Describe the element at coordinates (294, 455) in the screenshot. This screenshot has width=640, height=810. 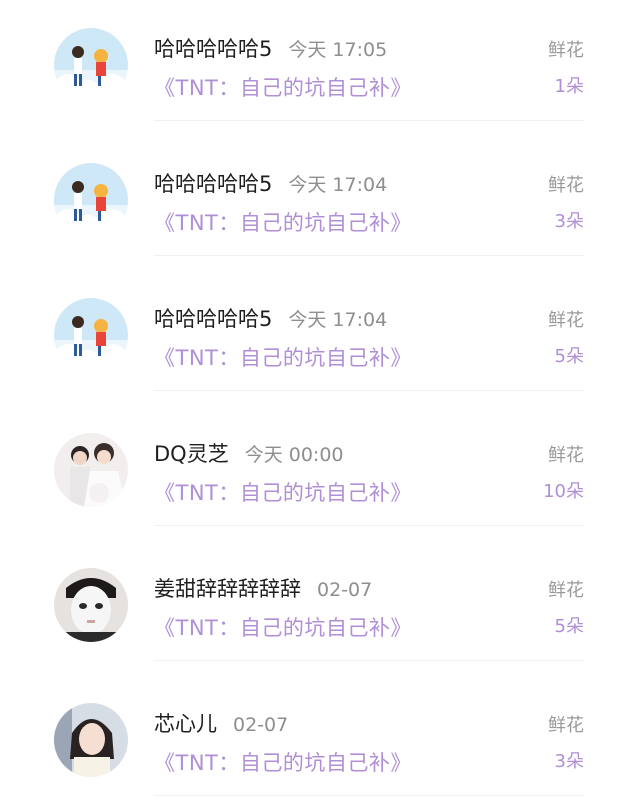
I see `timestamp: 今天 00:00` at that location.